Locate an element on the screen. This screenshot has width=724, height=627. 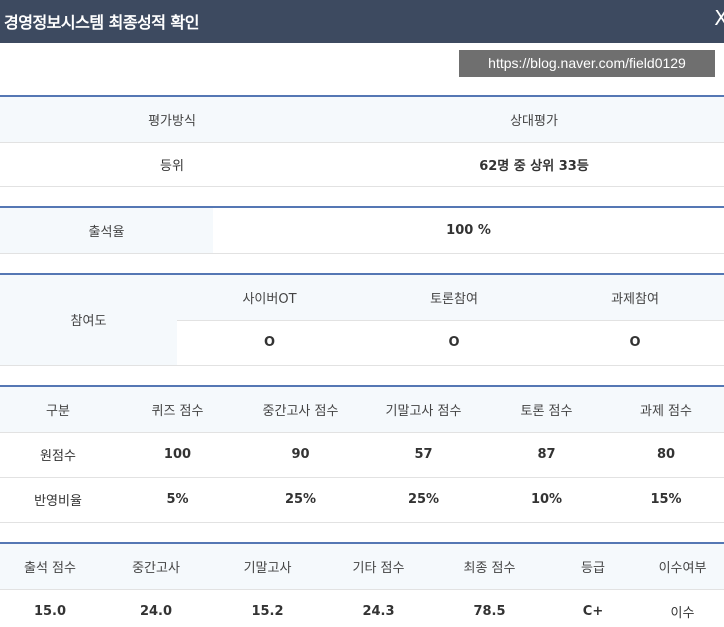
final-value-midterm: 24.0 is located at coordinates (156, 608).